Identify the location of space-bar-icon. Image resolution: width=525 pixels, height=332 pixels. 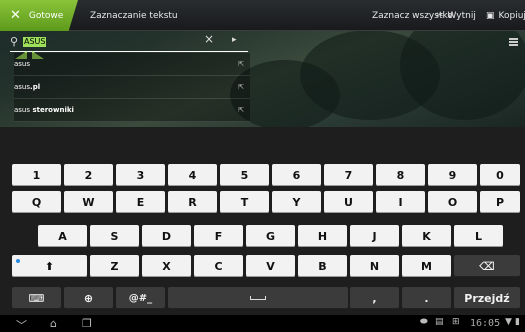
(258, 298).